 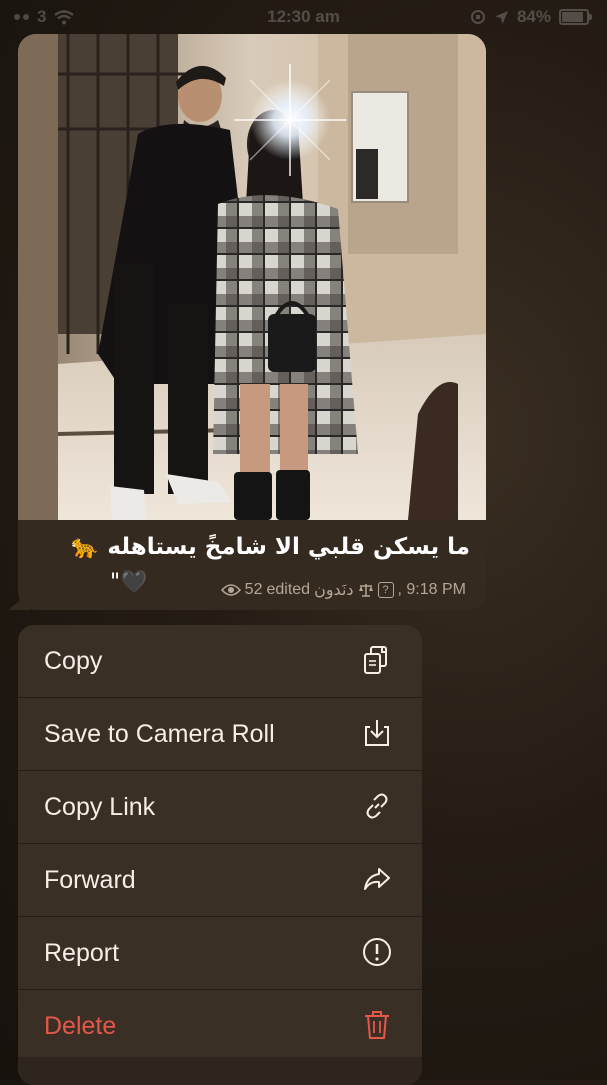 What do you see at coordinates (129, 582) in the screenshot?
I see `message-caption-extra: "🖤` at bounding box center [129, 582].